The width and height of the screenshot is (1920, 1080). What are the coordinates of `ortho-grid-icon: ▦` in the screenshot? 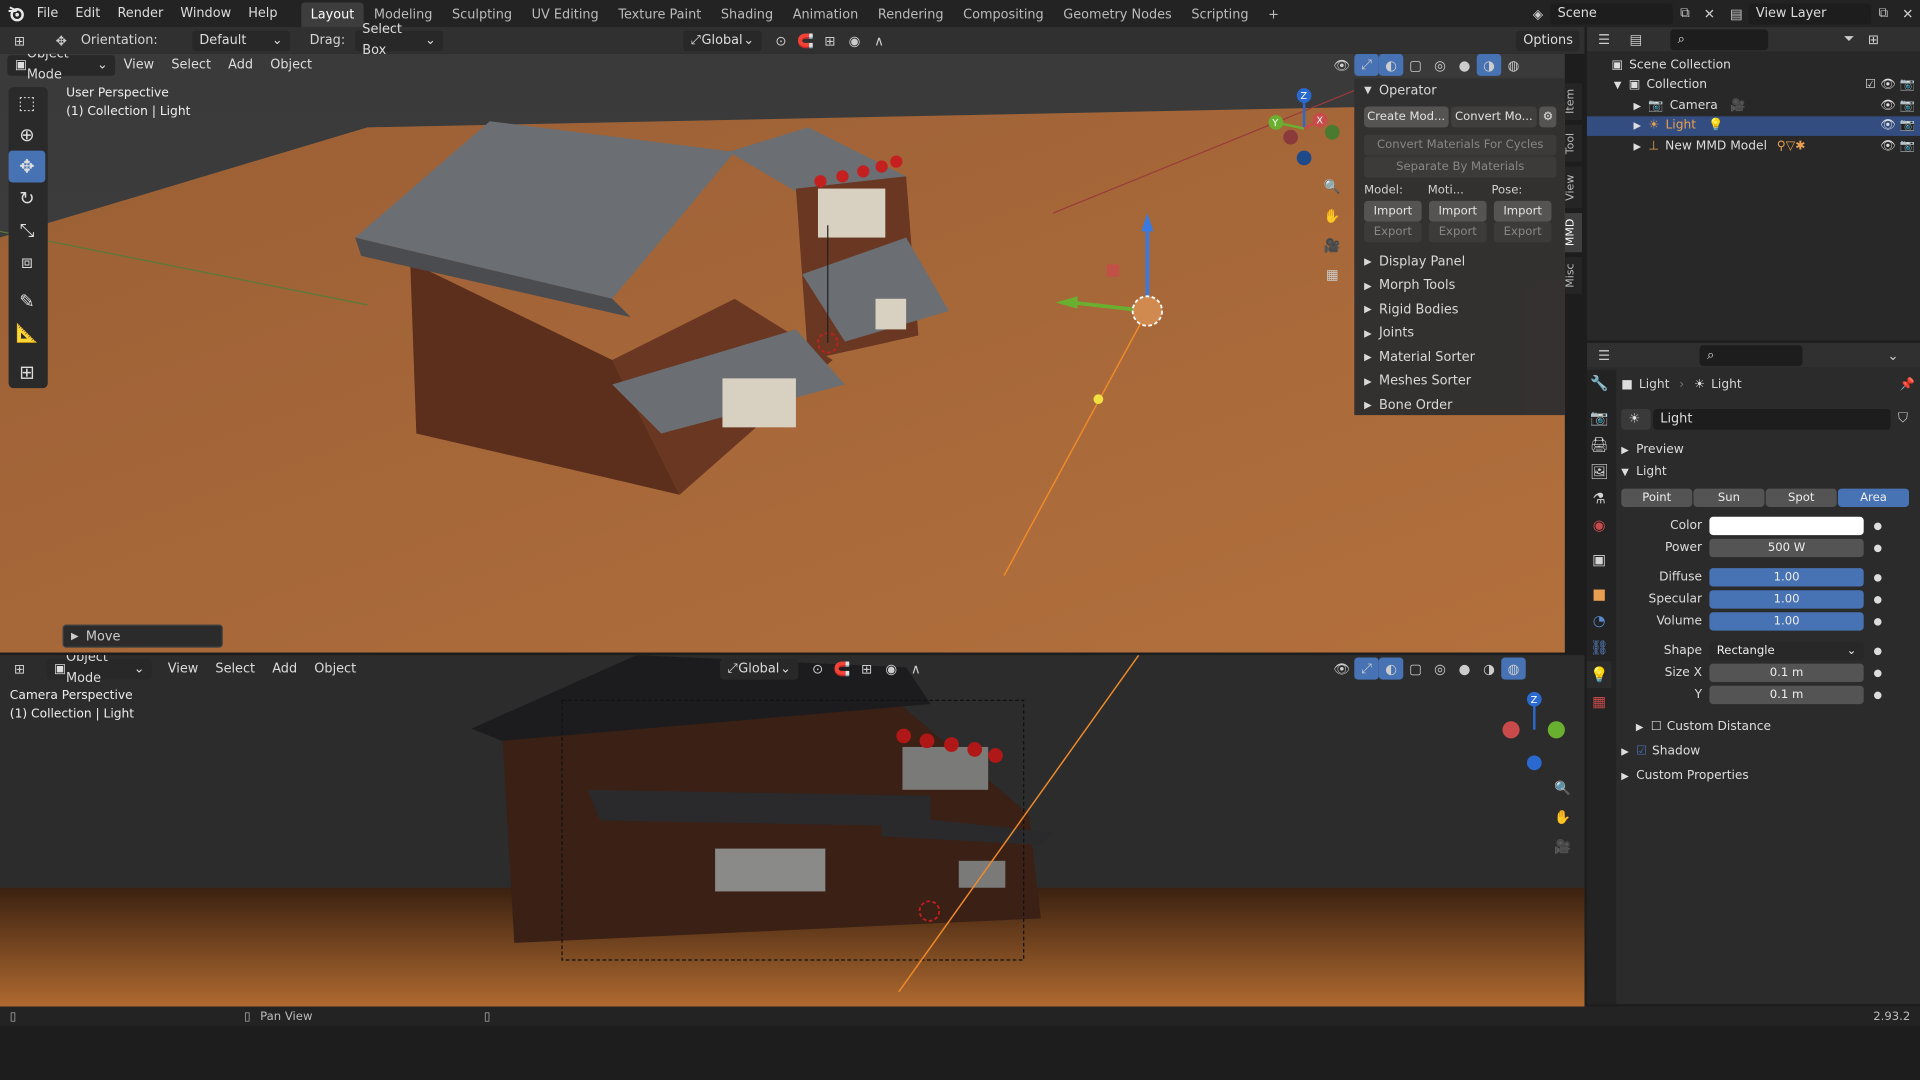 It's located at (1332, 274).